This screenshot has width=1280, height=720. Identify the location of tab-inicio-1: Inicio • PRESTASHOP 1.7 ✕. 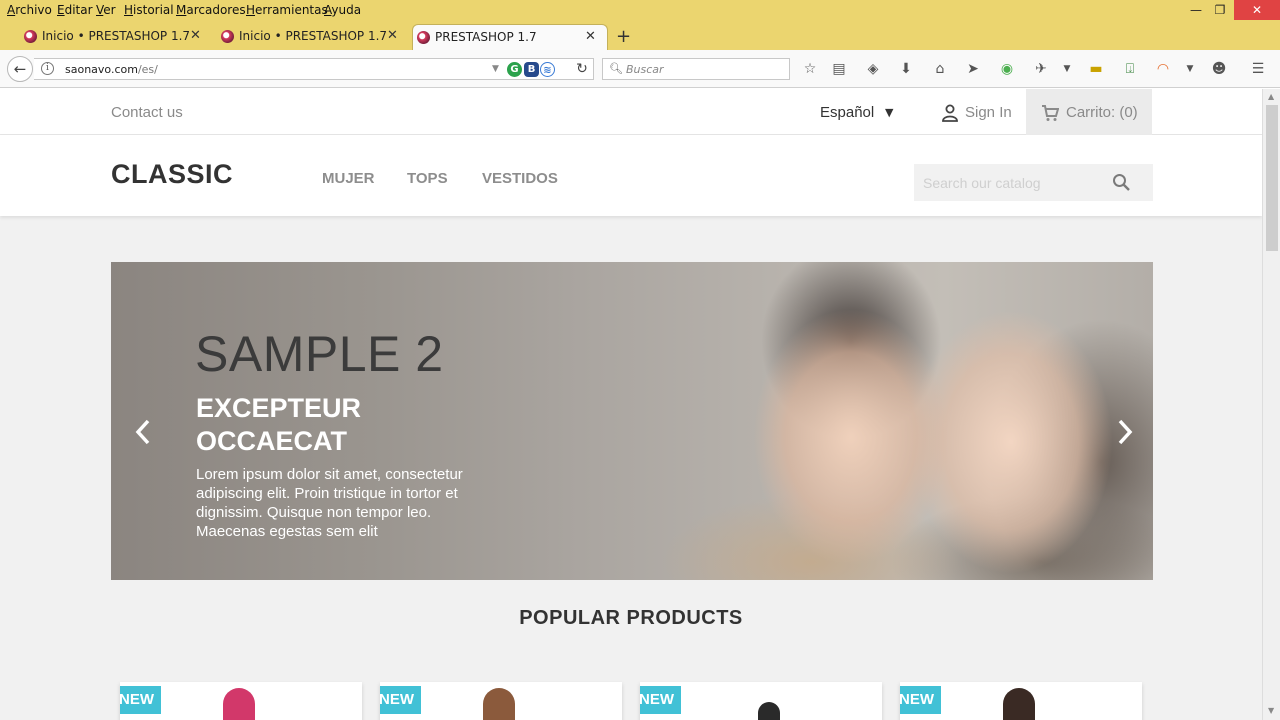
(115, 37).